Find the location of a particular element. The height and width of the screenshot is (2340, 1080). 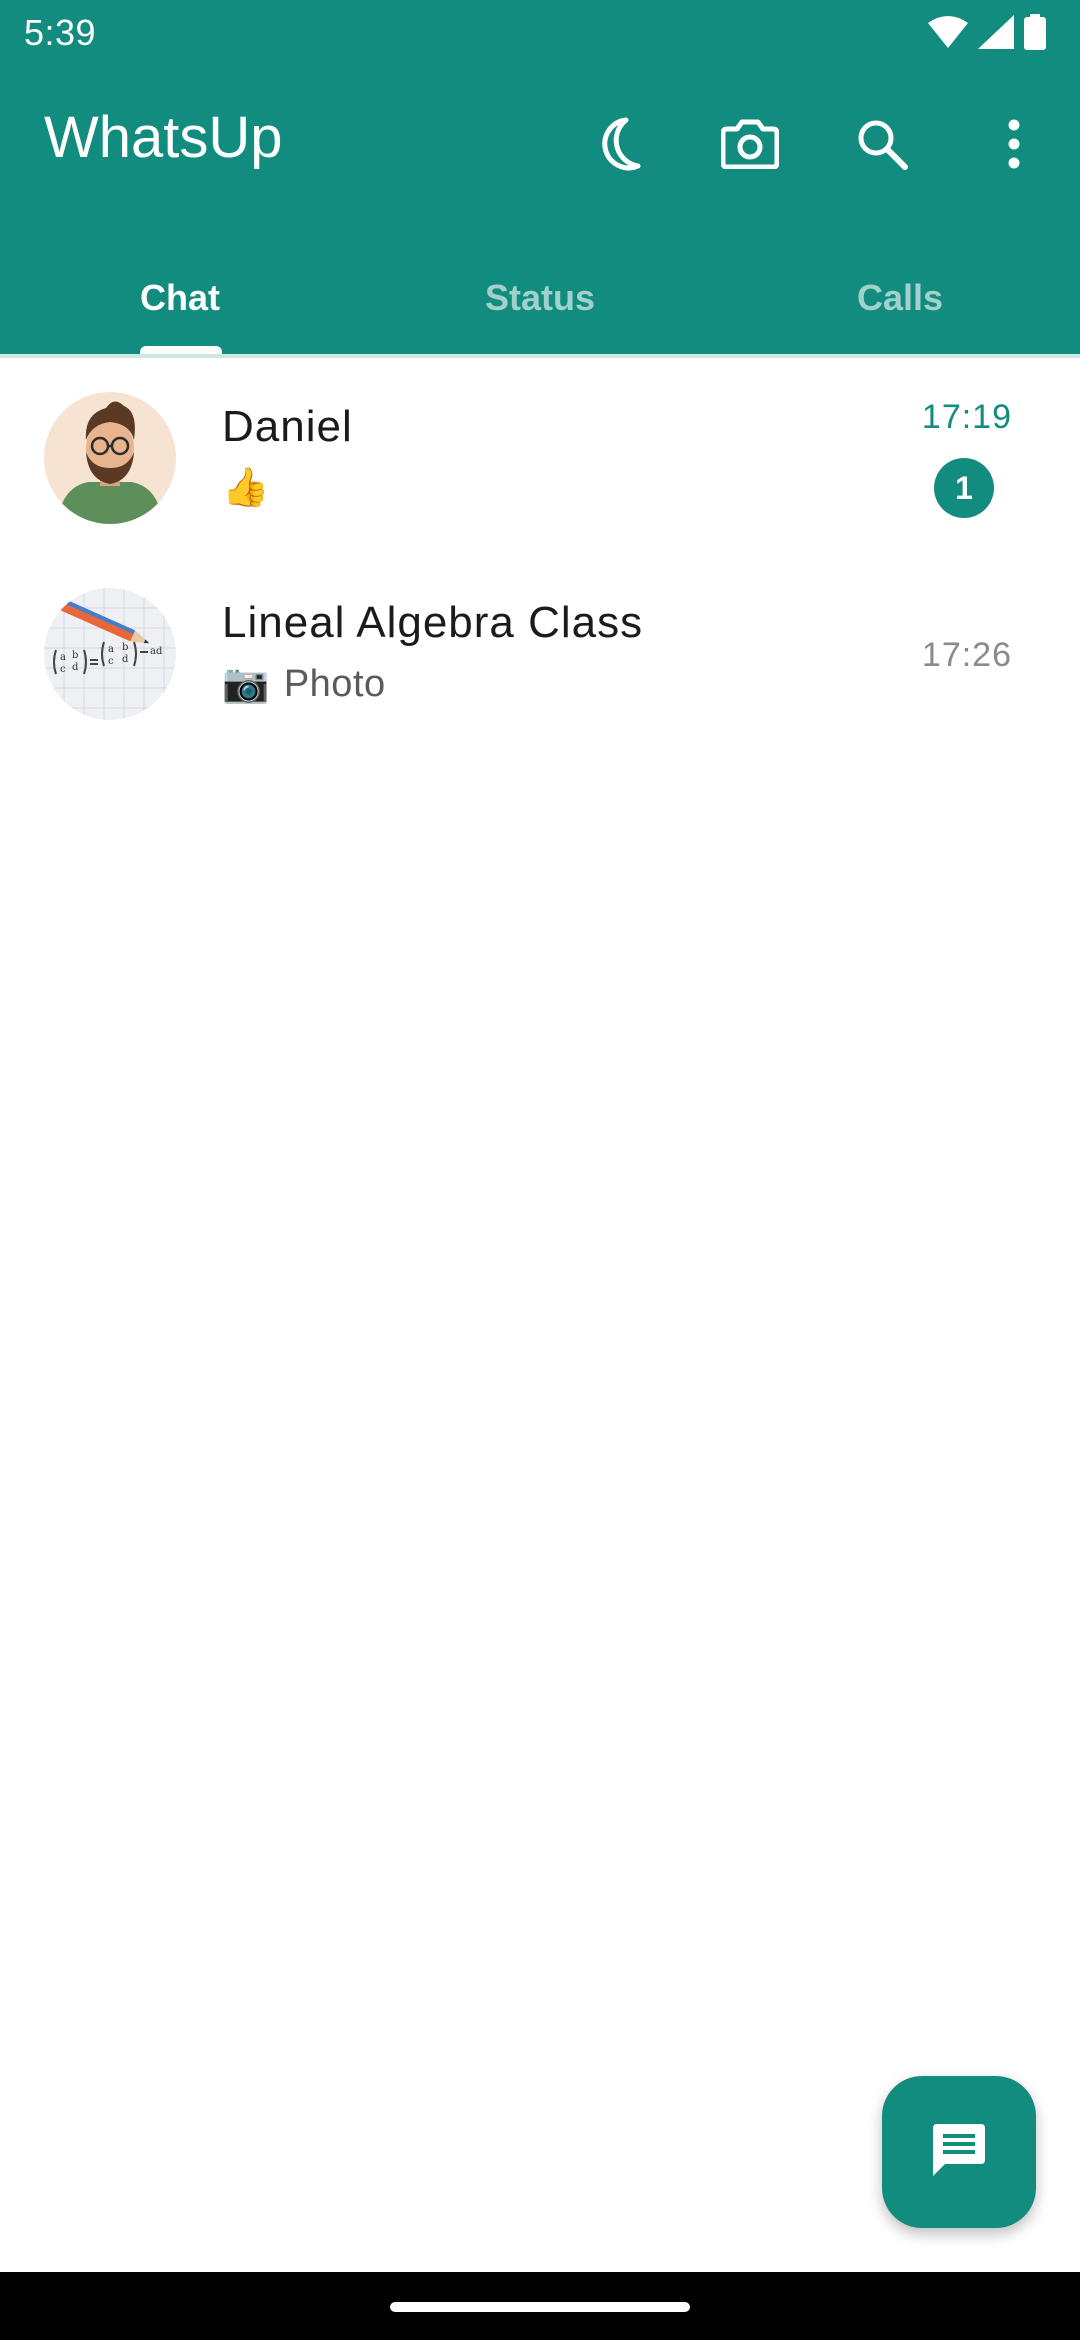

app-title: WhatsUp is located at coordinates (163, 137).